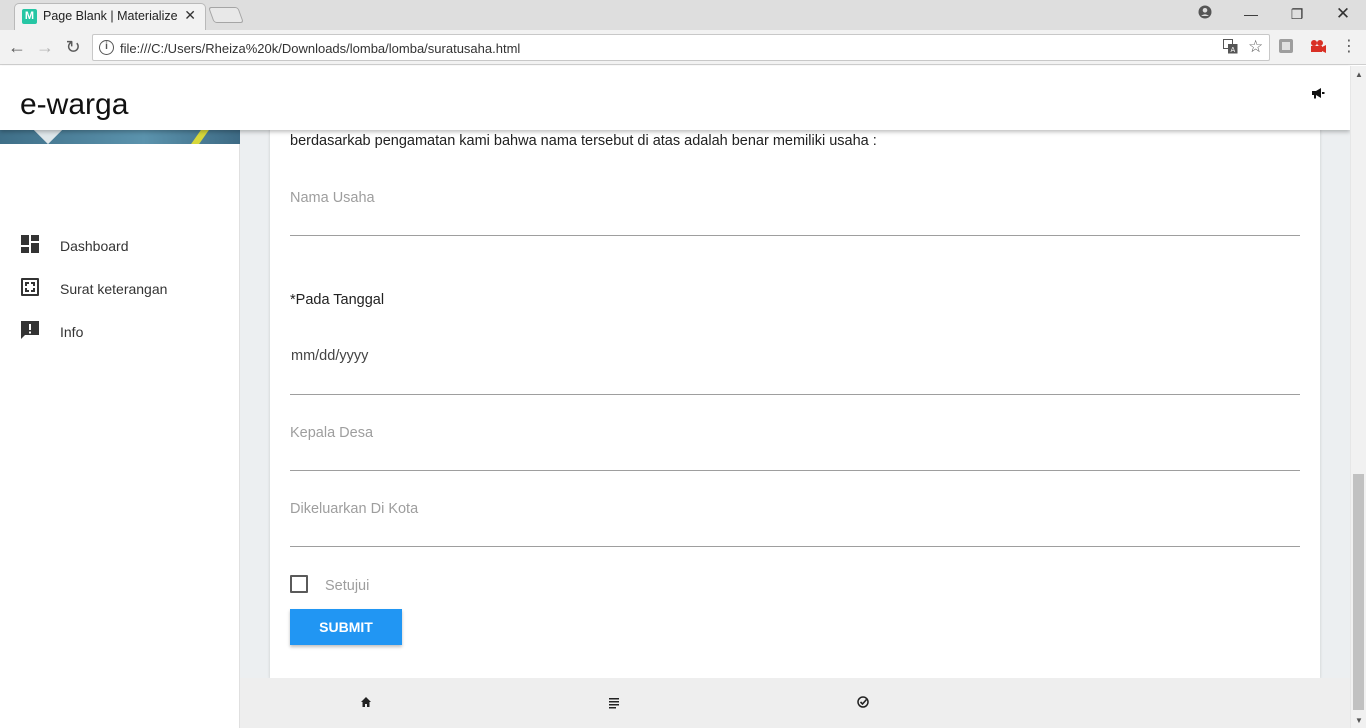  What do you see at coordinates (795, 443) in the screenshot?
I see `kepala-desa-input: Kepala Desa` at bounding box center [795, 443].